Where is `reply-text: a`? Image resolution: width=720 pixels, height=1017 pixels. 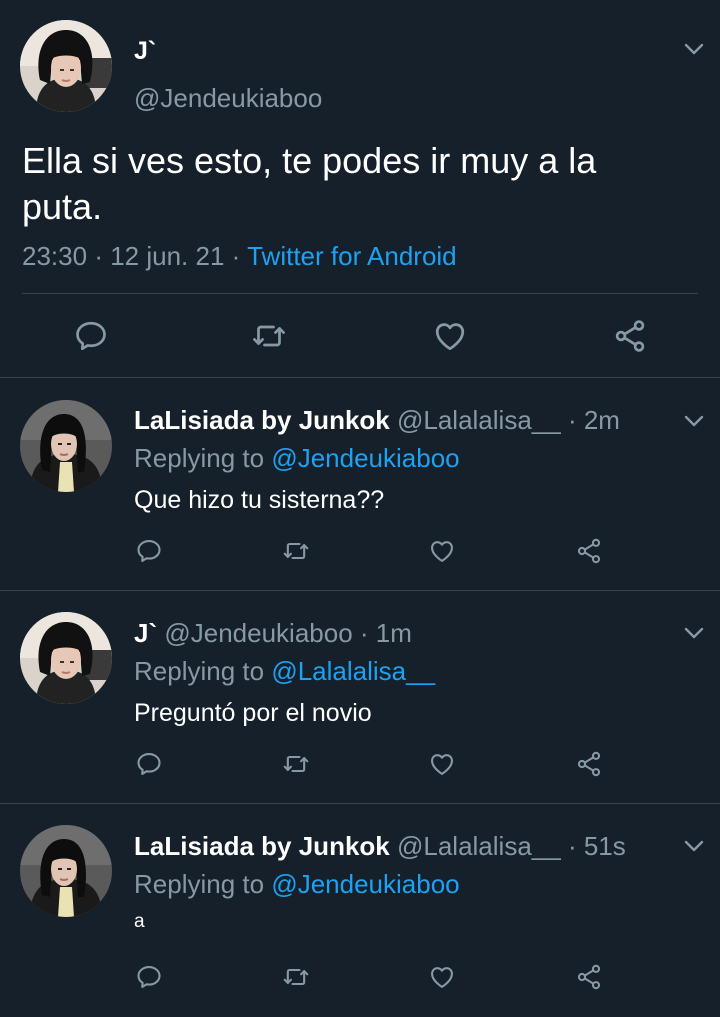 reply-text: a is located at coordinates (139, 921).